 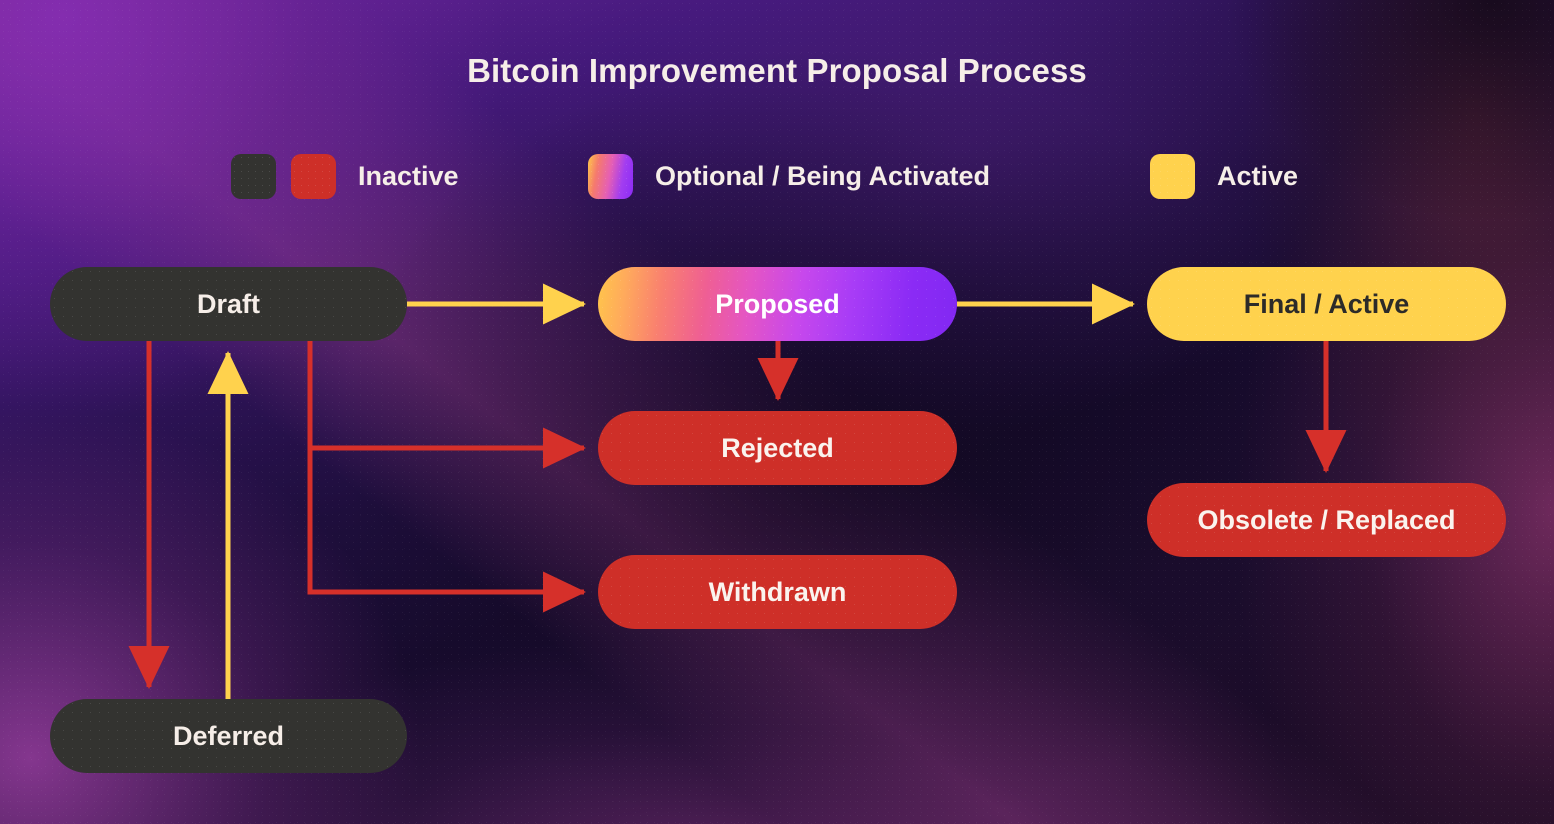 I want to click on legend-swatch-group-inactive, so click(x=283, y=176).